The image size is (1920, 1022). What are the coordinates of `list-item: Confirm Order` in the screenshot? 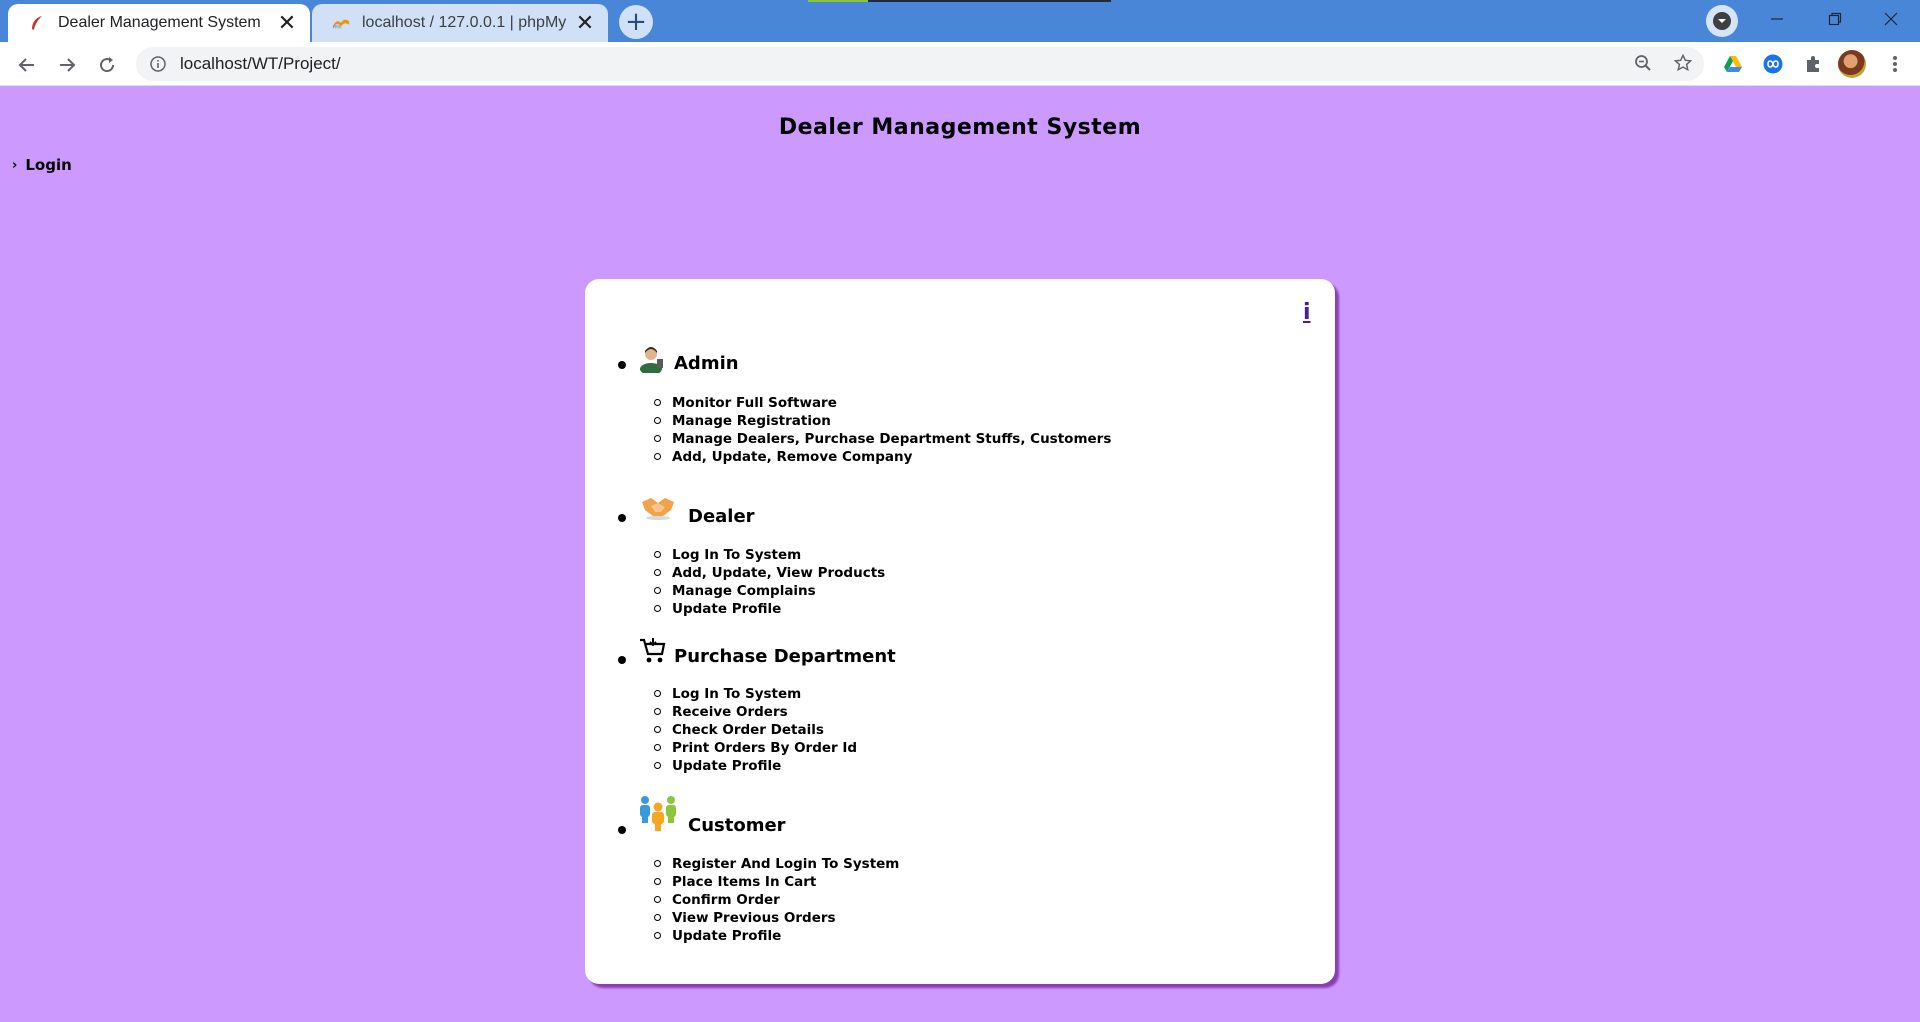 It's located at (776, 900).